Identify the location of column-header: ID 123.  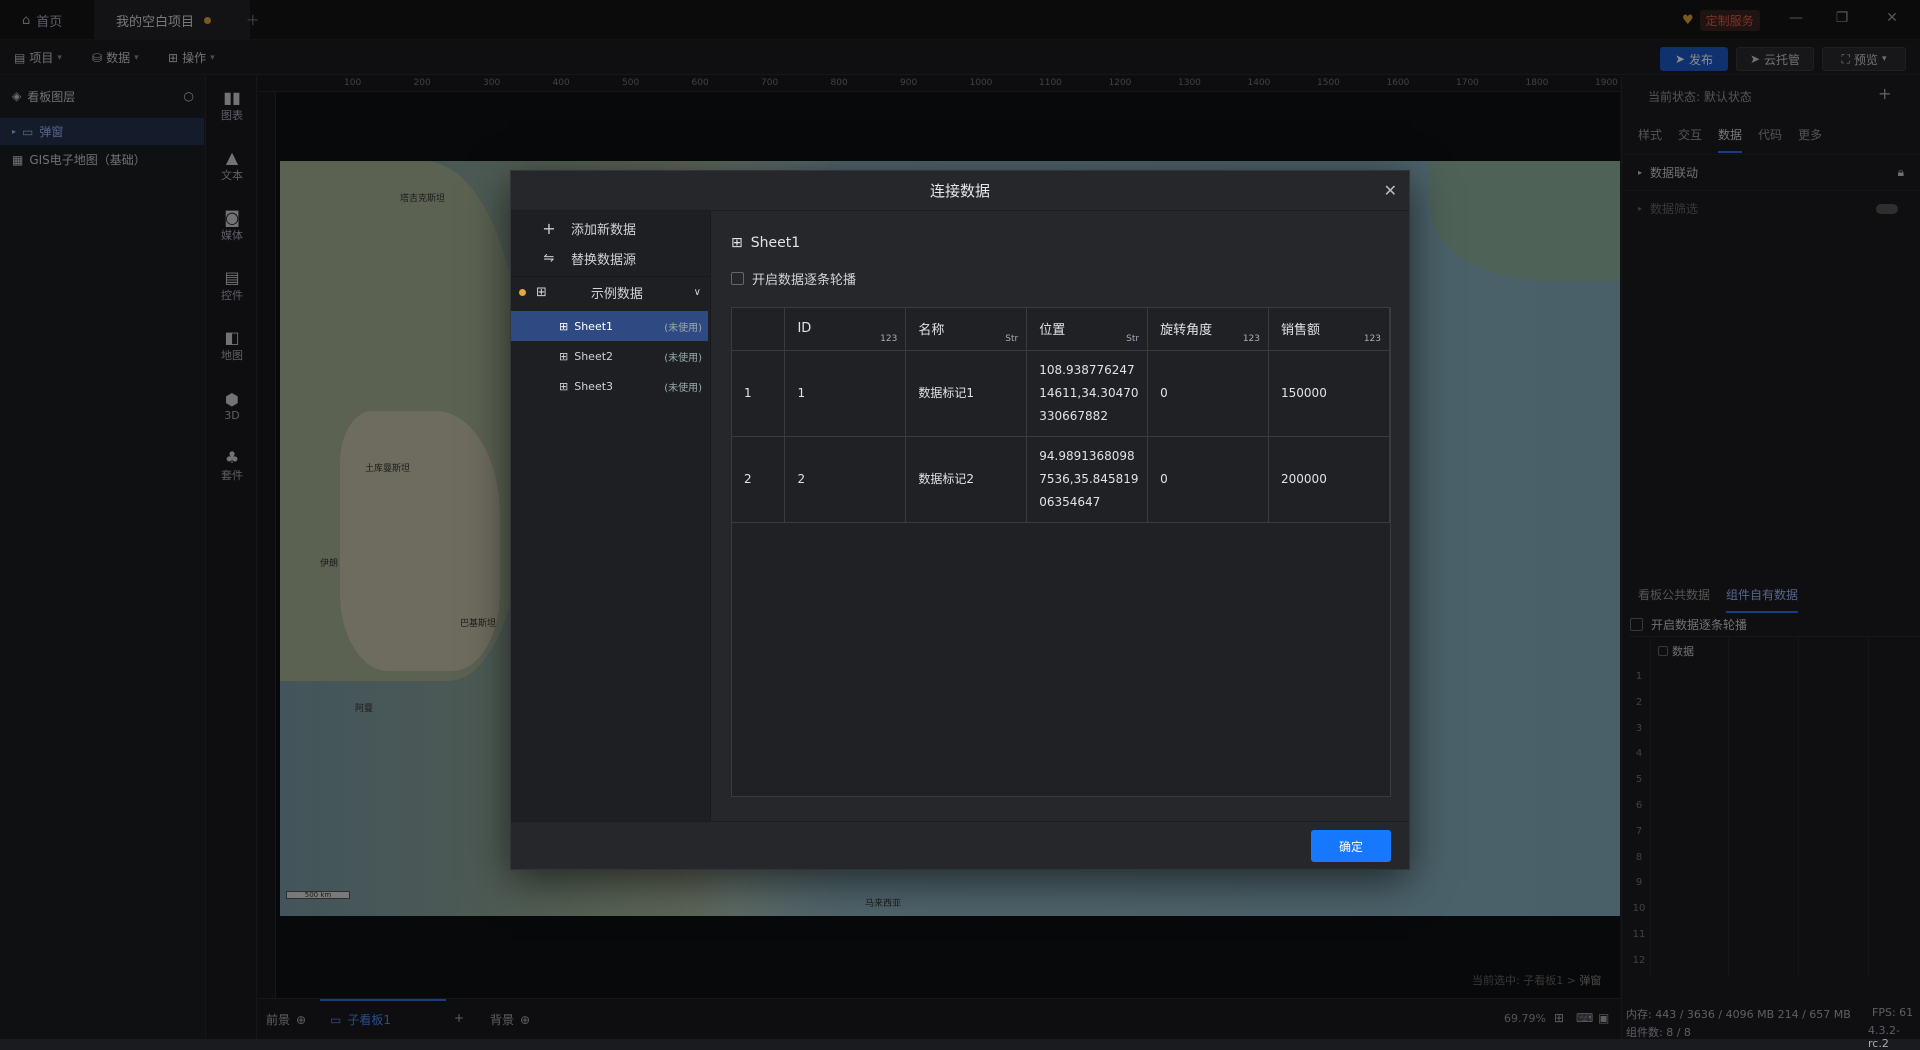
(845, 329).